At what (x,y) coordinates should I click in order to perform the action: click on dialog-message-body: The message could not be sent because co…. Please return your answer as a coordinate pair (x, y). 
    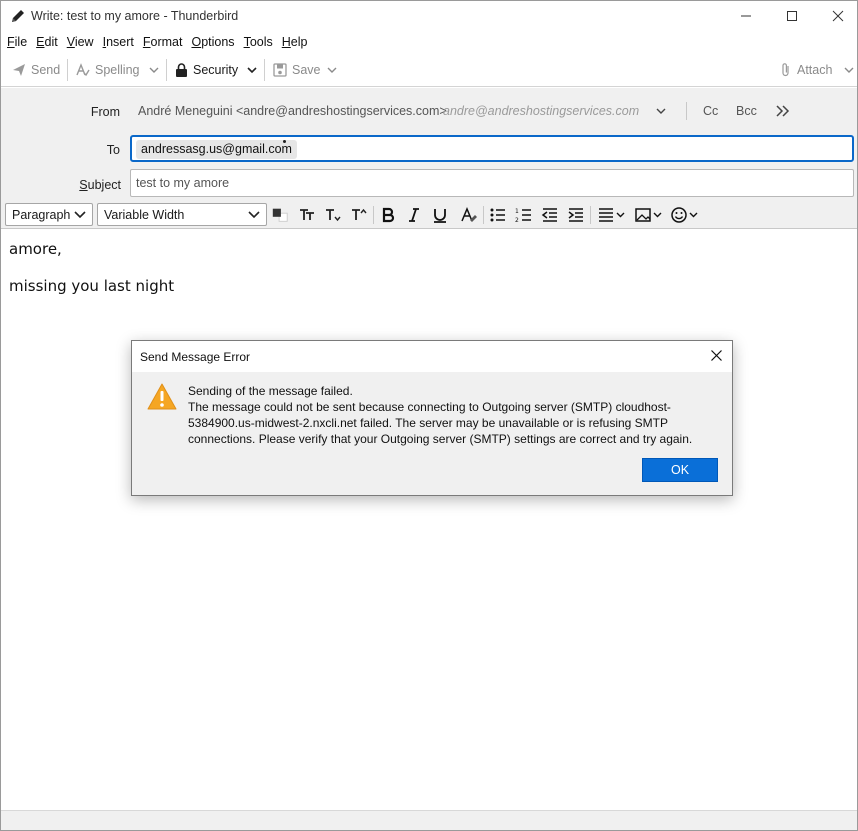
    Looking at the image, I should click on (440, 423).